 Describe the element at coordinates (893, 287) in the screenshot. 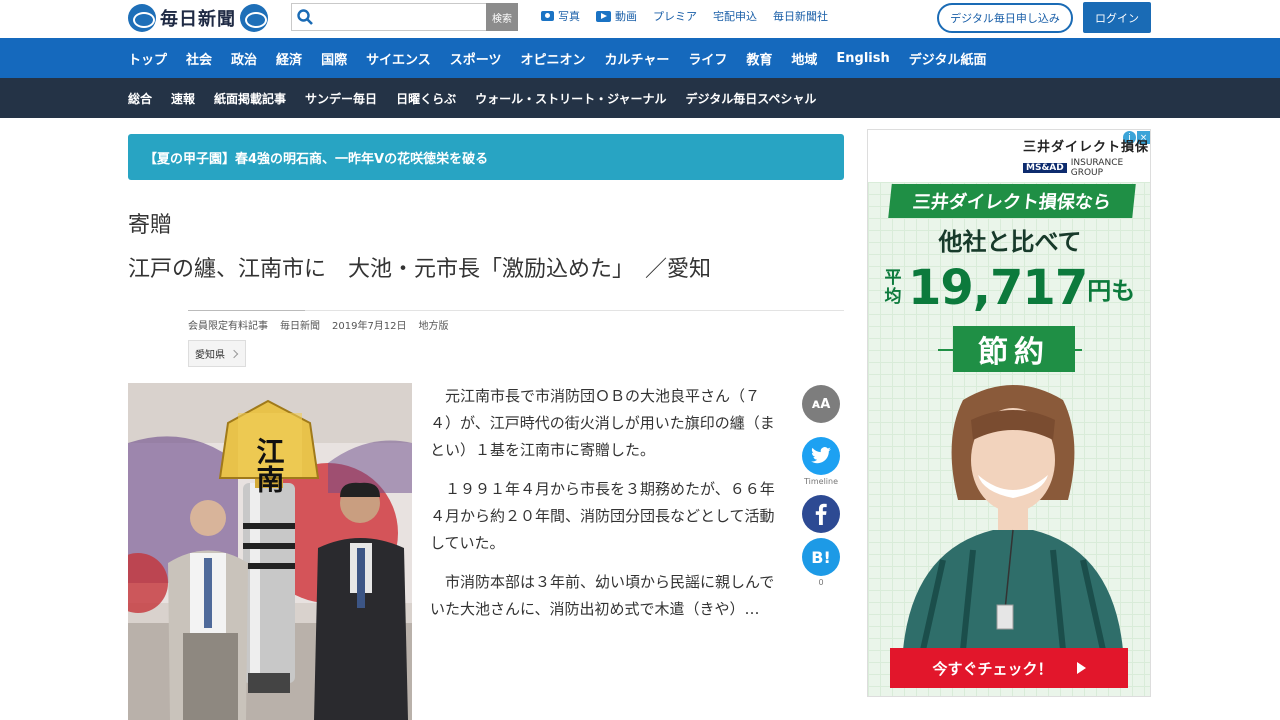

I see `ad-average-label: 平均` at that location.